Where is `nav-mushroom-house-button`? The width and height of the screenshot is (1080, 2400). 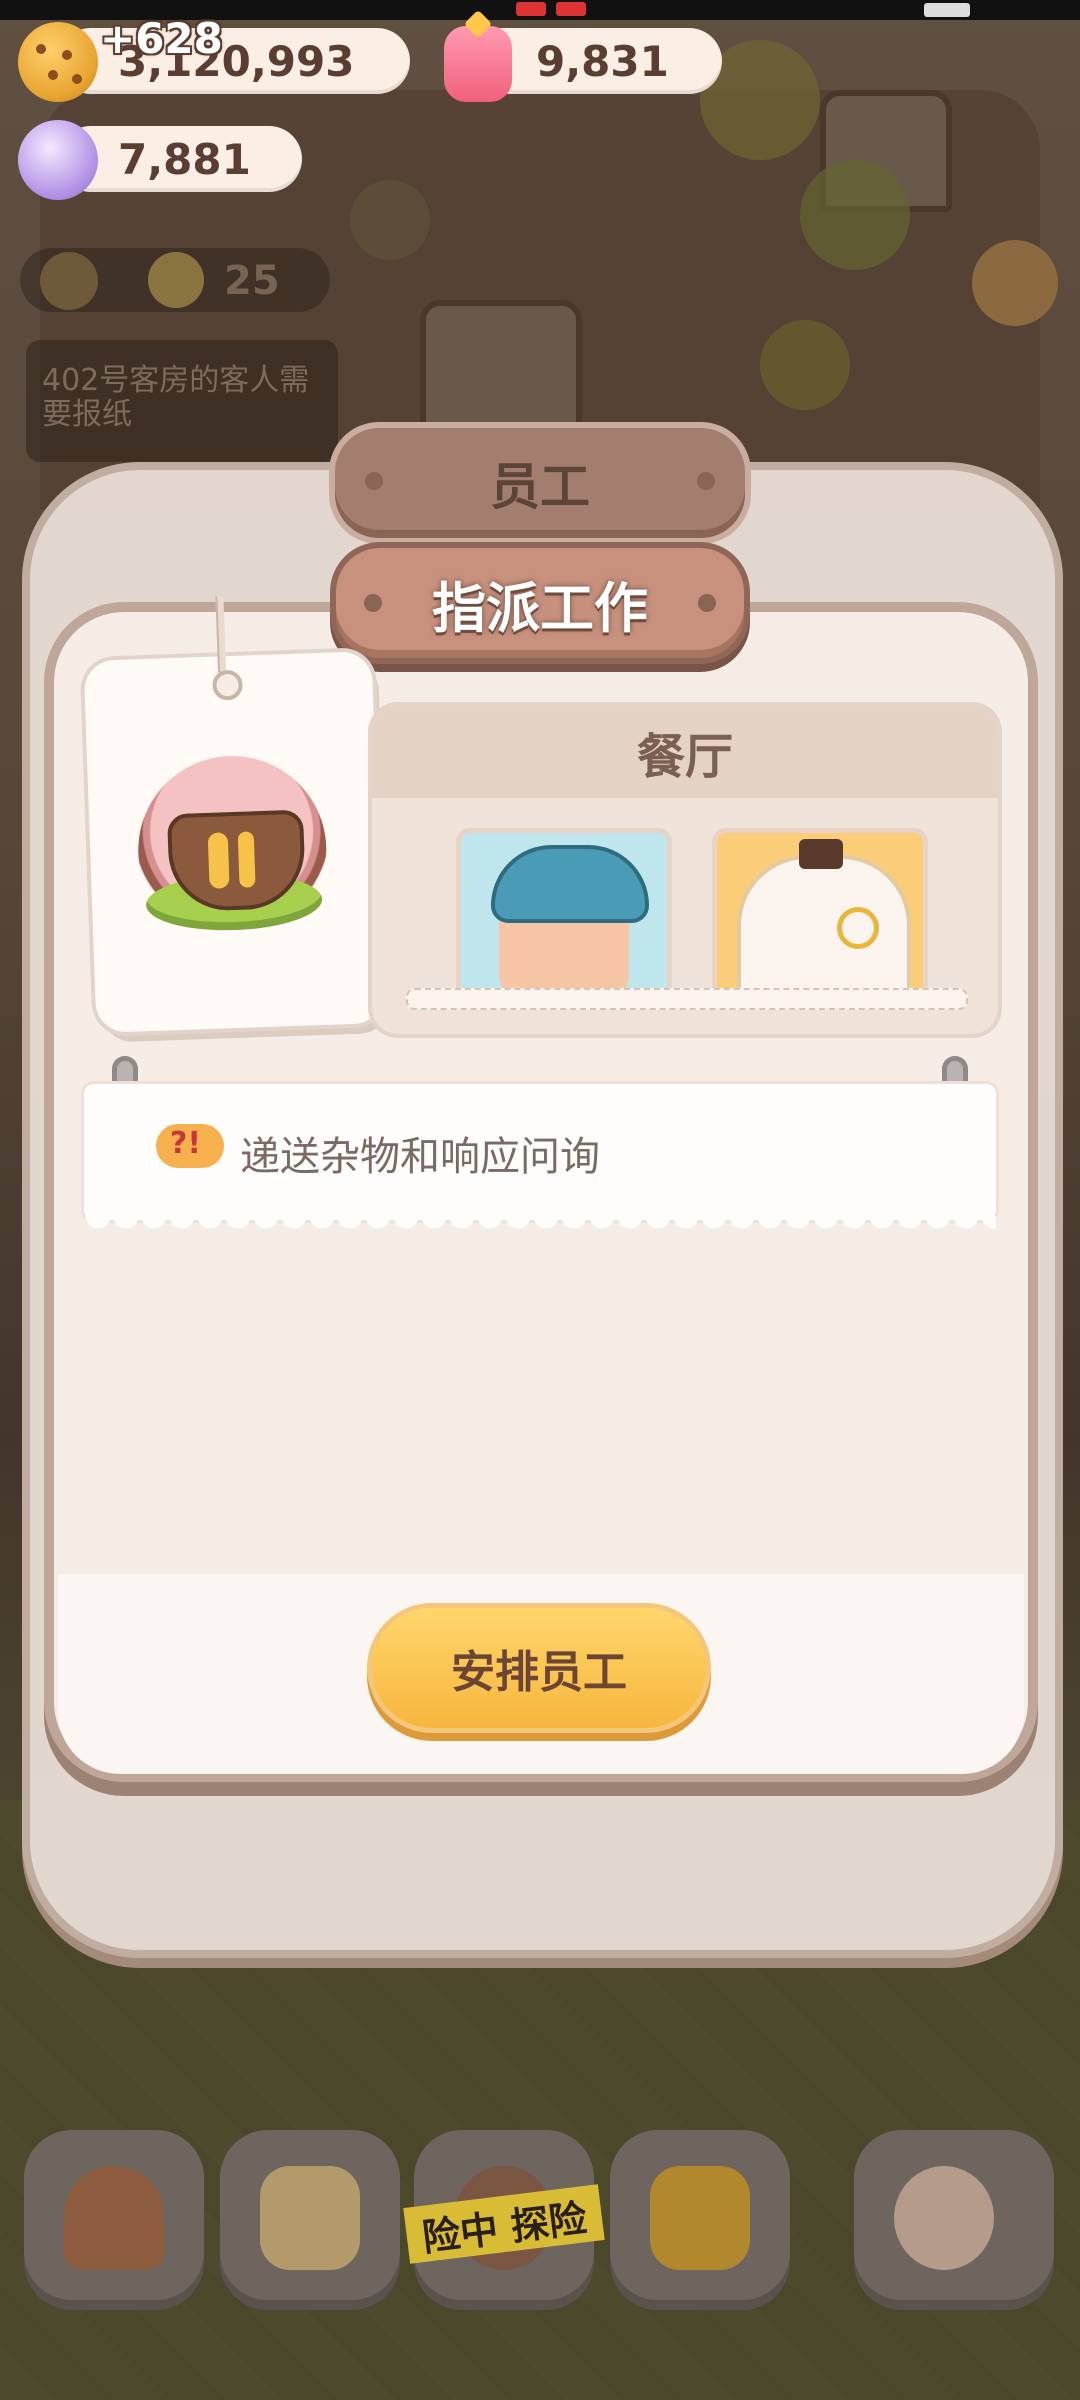
nav-mushroom-house-button is located at coordinates (114, 2220).